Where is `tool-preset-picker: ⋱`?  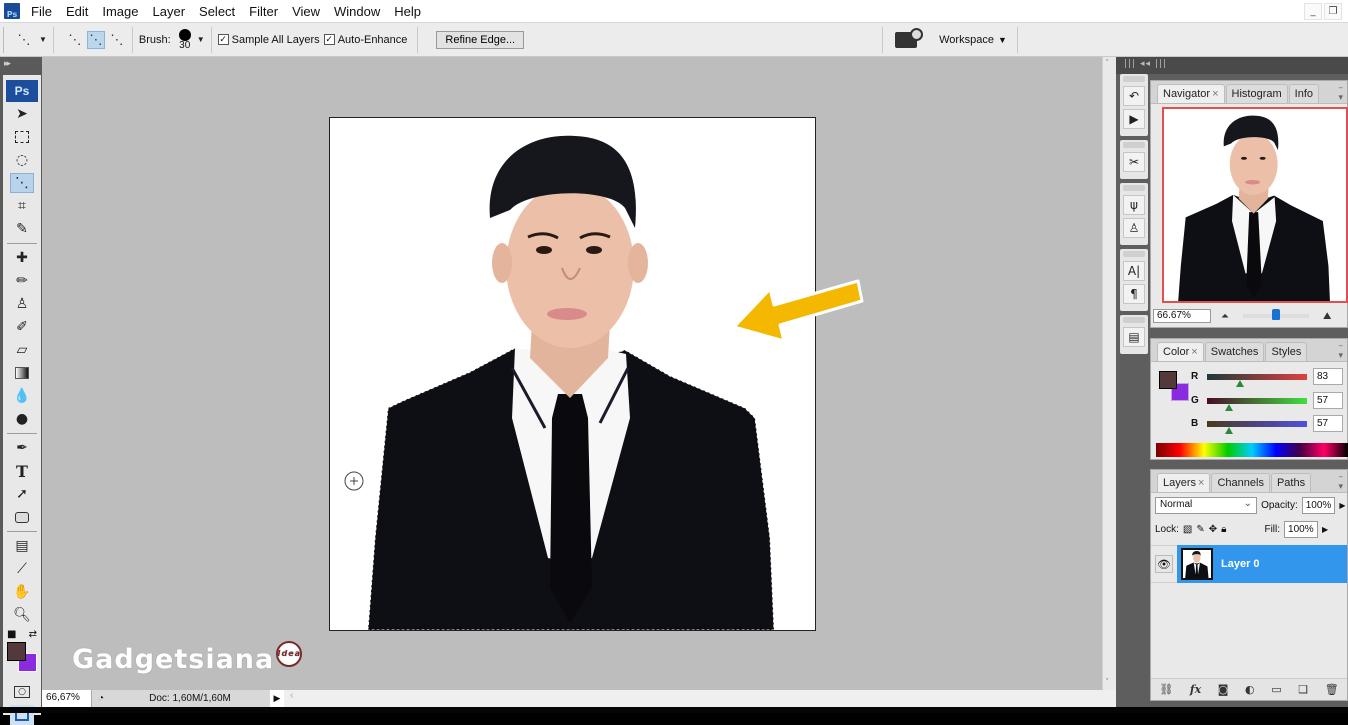
tool-preset-picker: ⋱ is located at coordinates (24, 40).